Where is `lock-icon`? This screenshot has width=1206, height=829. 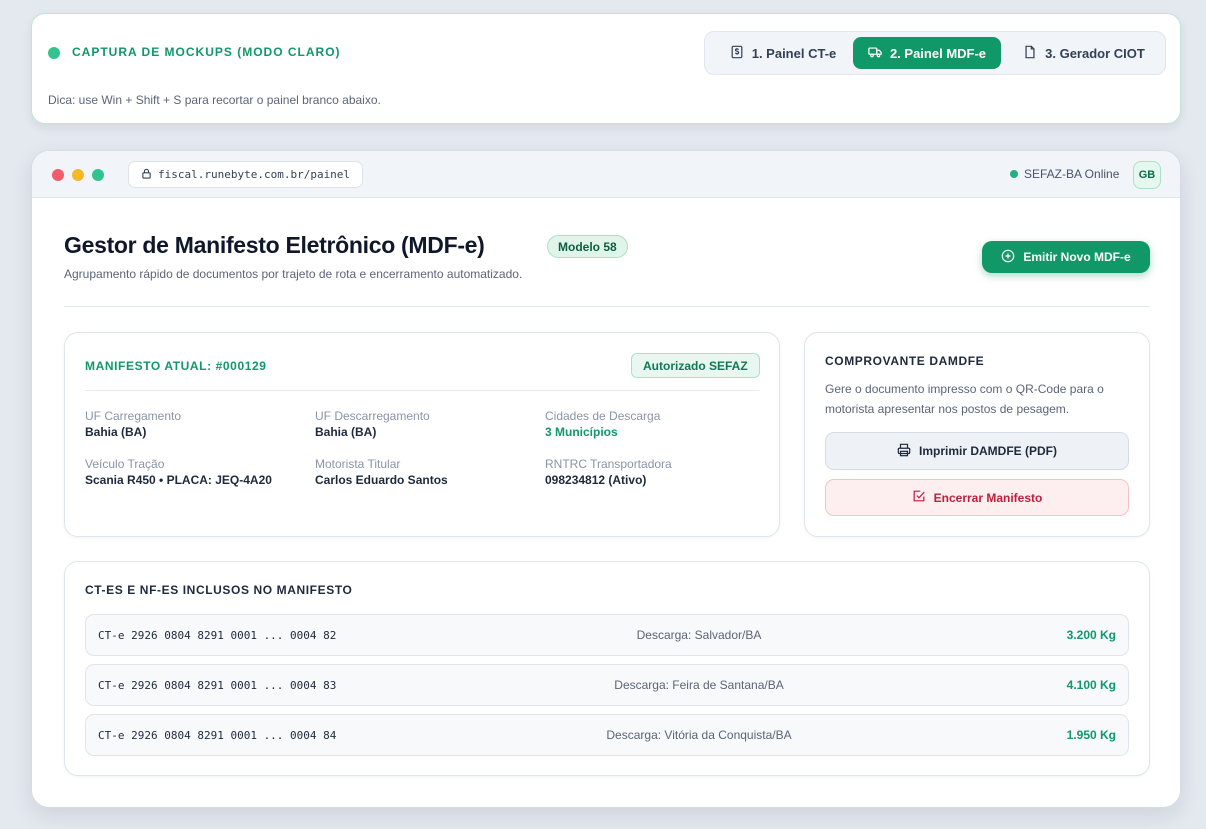 lock-icon is located at coordinates (146, 175).